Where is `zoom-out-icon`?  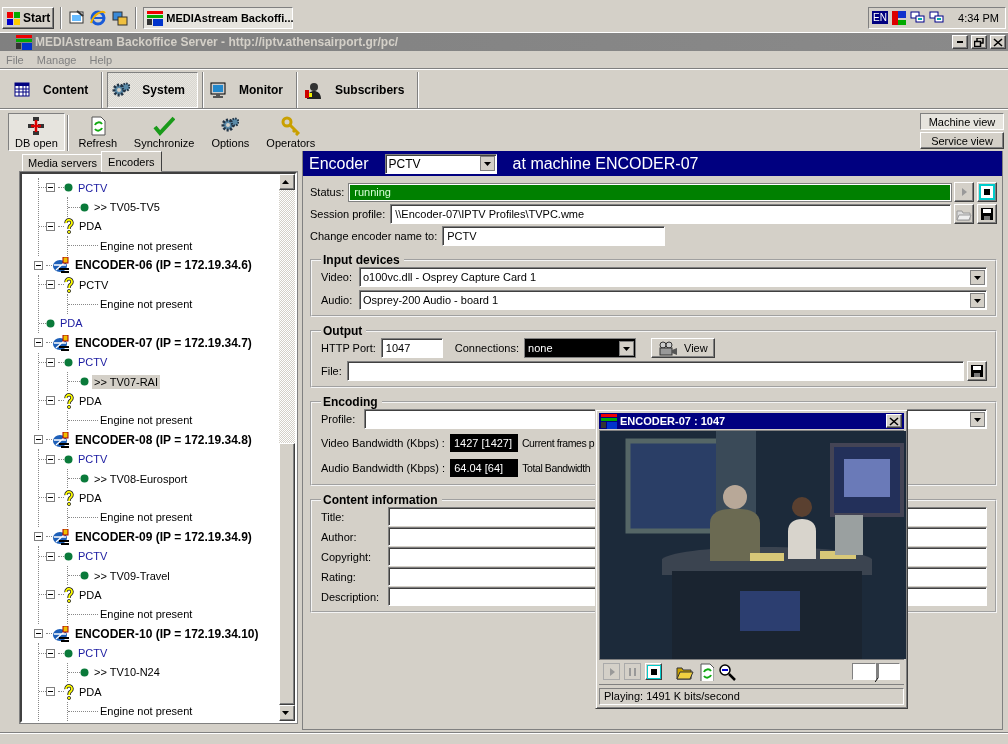 zoom-out-icon is located at coordinates (727, 671).